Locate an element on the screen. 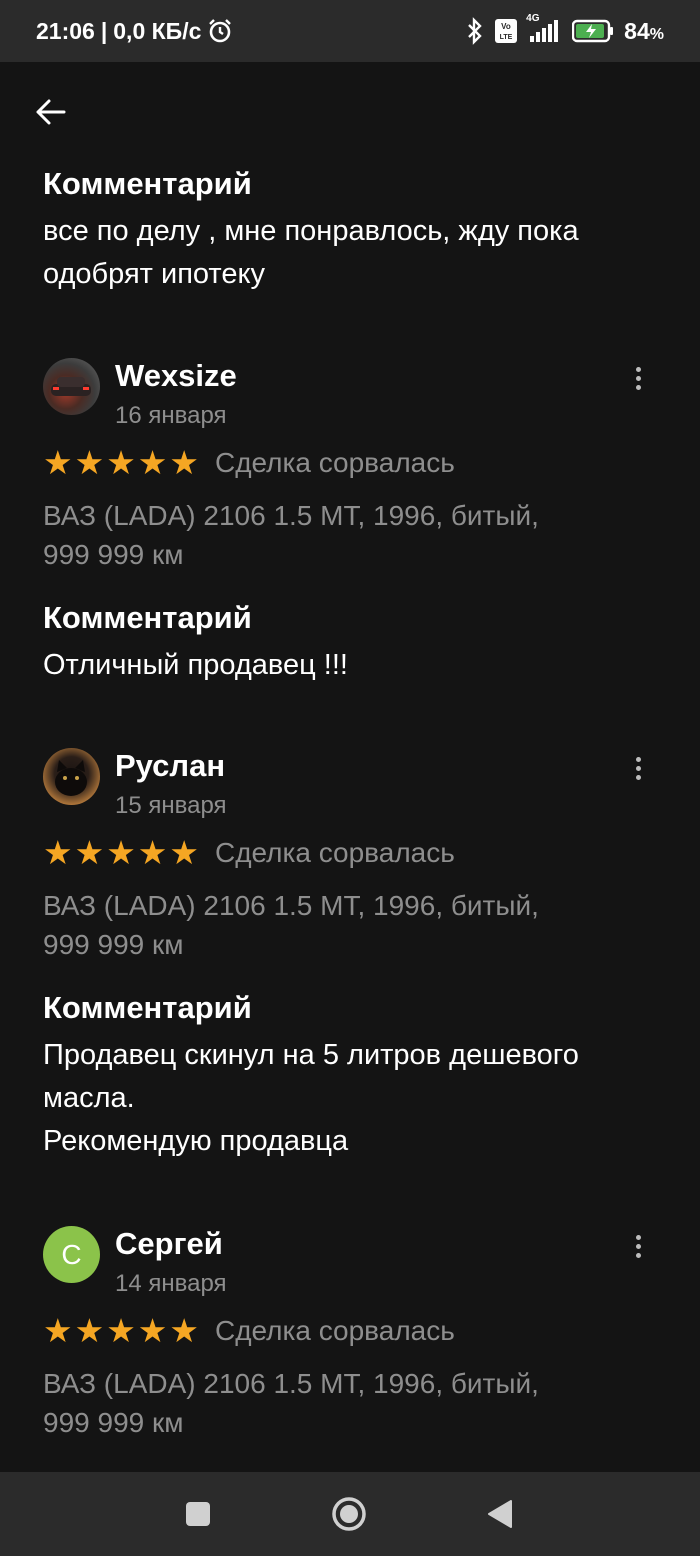 The width and height of the screenshot is (700, 1556). back-button is located at coordinates (50, 112).